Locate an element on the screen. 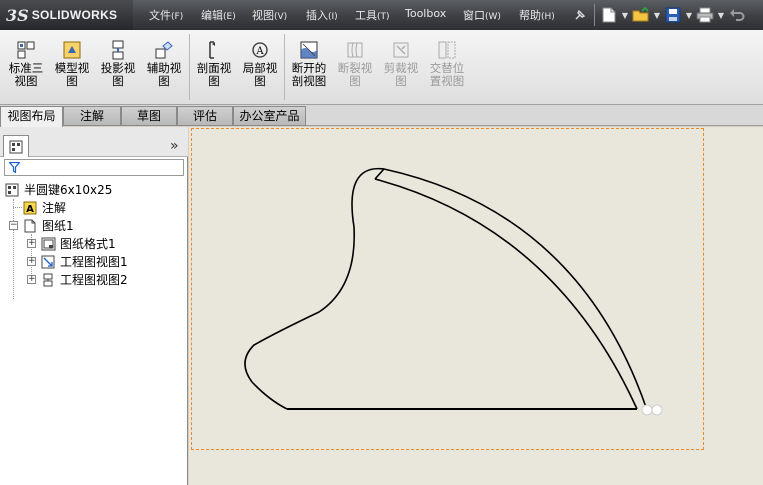  tree-item-sheet-format: 图纸格式1 is located at coordinates (78, 243).